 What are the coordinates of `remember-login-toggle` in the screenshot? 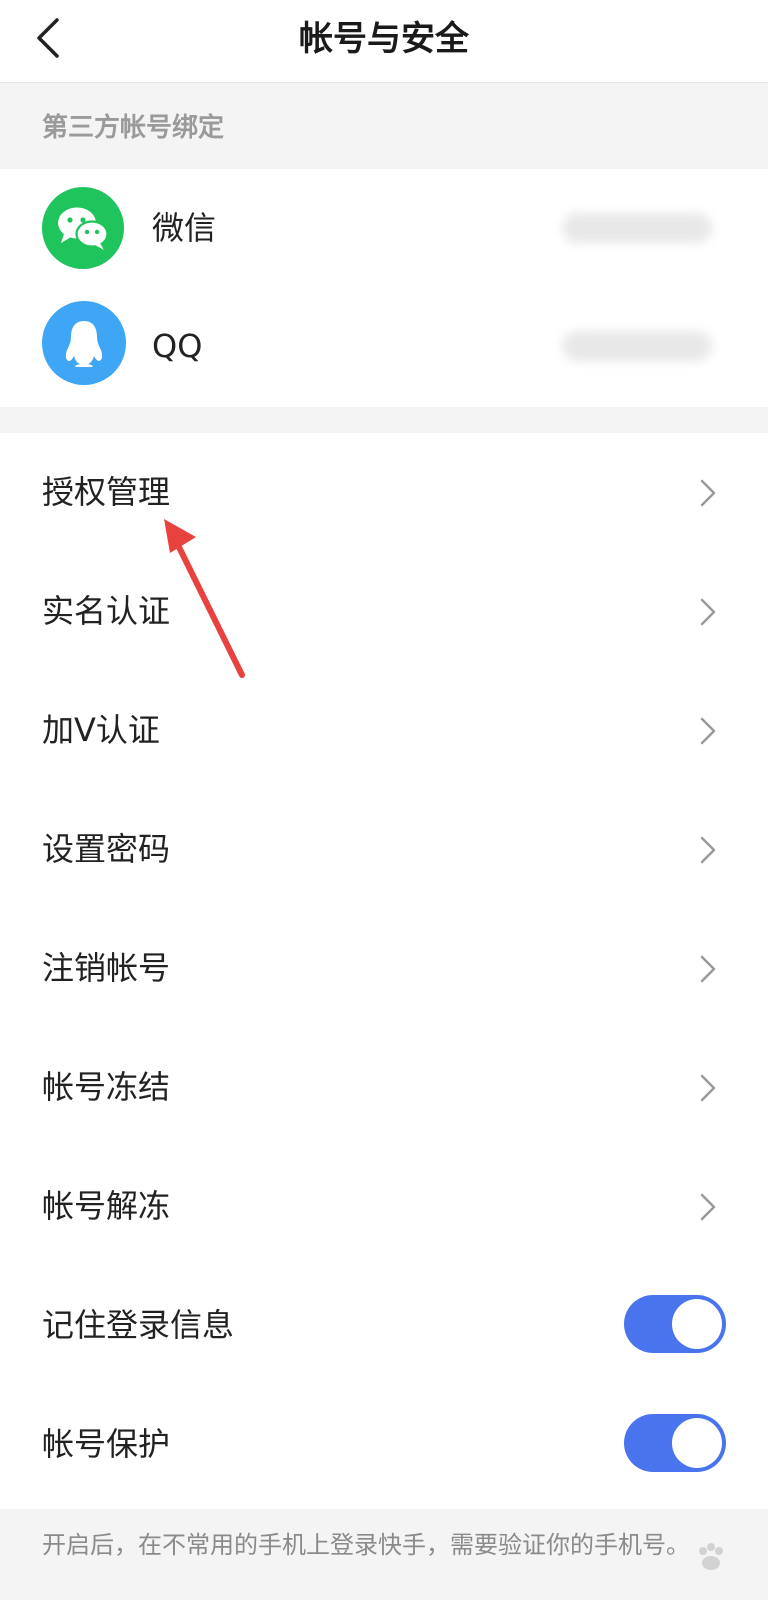 It's located at (675, 1324).